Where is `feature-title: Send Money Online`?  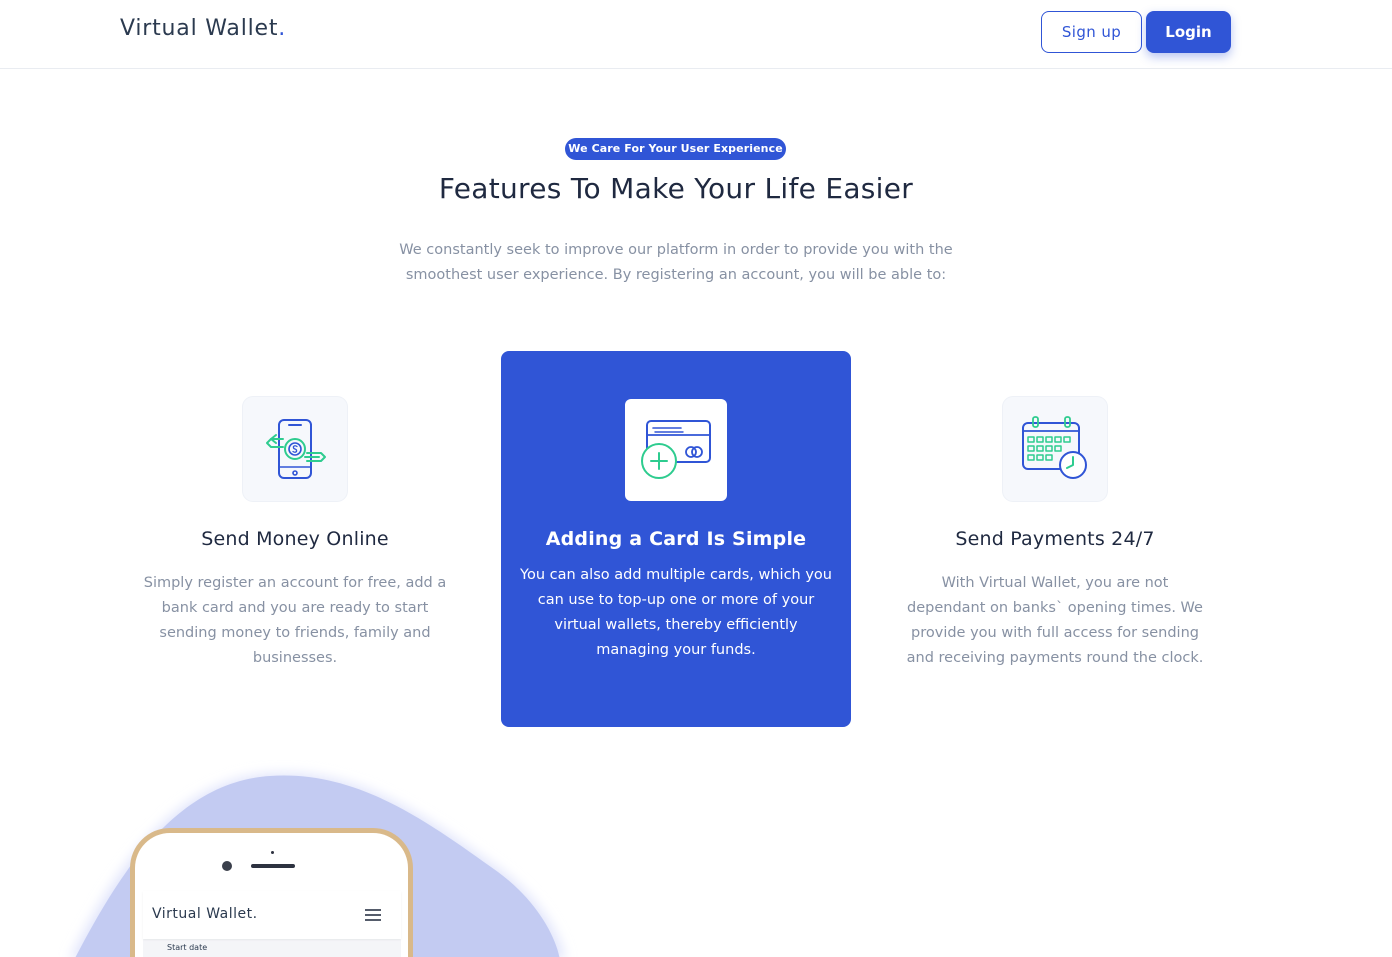 feature-title: Send Money Online is located at coordinates (295, 539).